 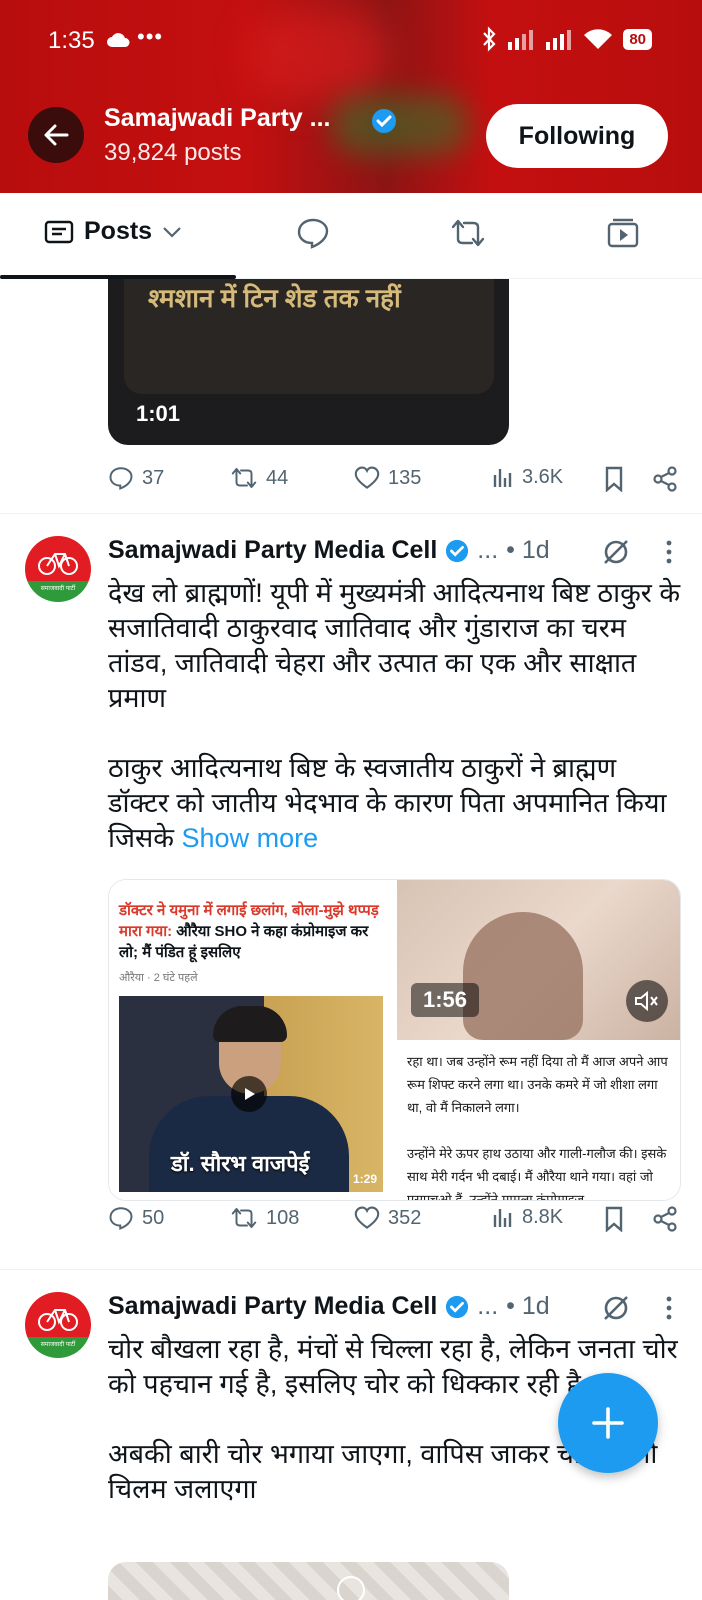 I want to click on views-count: 3.6K, so click(x=543, y=477).